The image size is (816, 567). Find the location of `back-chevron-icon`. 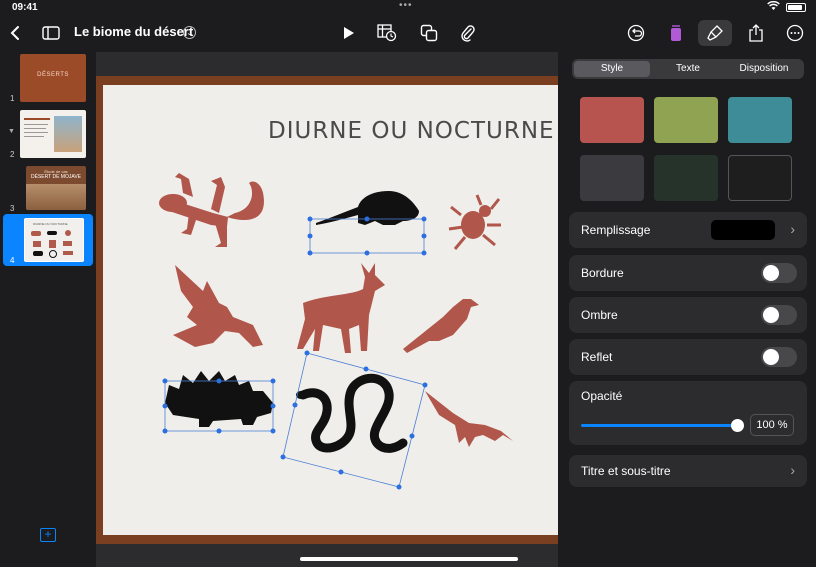

back-chevron-icon is located at coordinates (15, 33).